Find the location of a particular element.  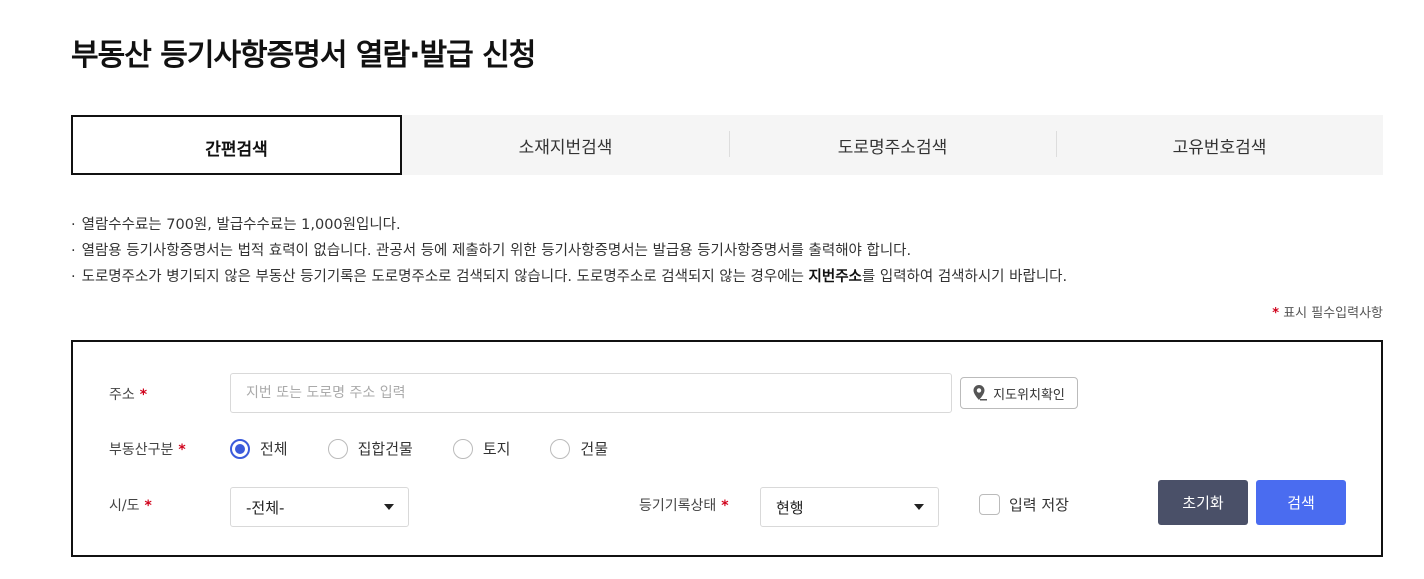

page-title: 부동산 등기사항증명서 열람·발급 신청 is located at coordinates (303, 55).